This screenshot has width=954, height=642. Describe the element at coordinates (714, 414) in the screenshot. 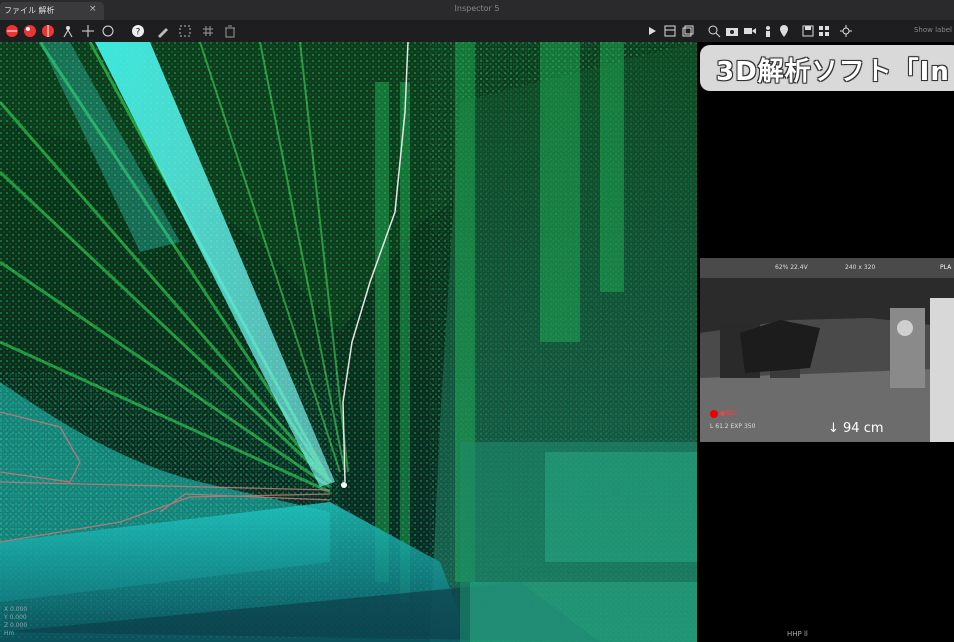

I see `record-icon` at that location.